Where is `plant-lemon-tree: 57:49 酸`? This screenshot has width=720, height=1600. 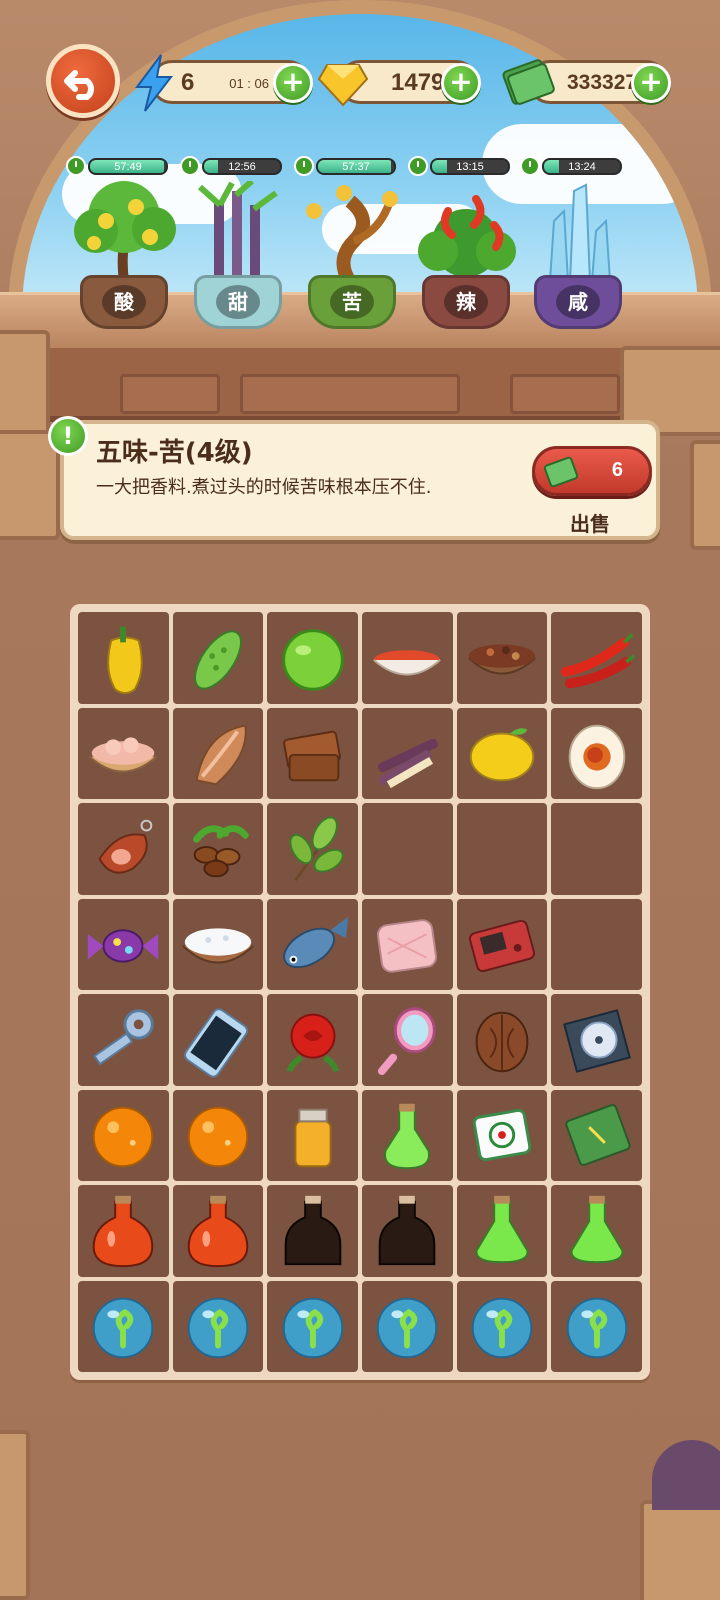
plant-lemon-tree: 57:49 酸 is located at coordinates (124, 245).